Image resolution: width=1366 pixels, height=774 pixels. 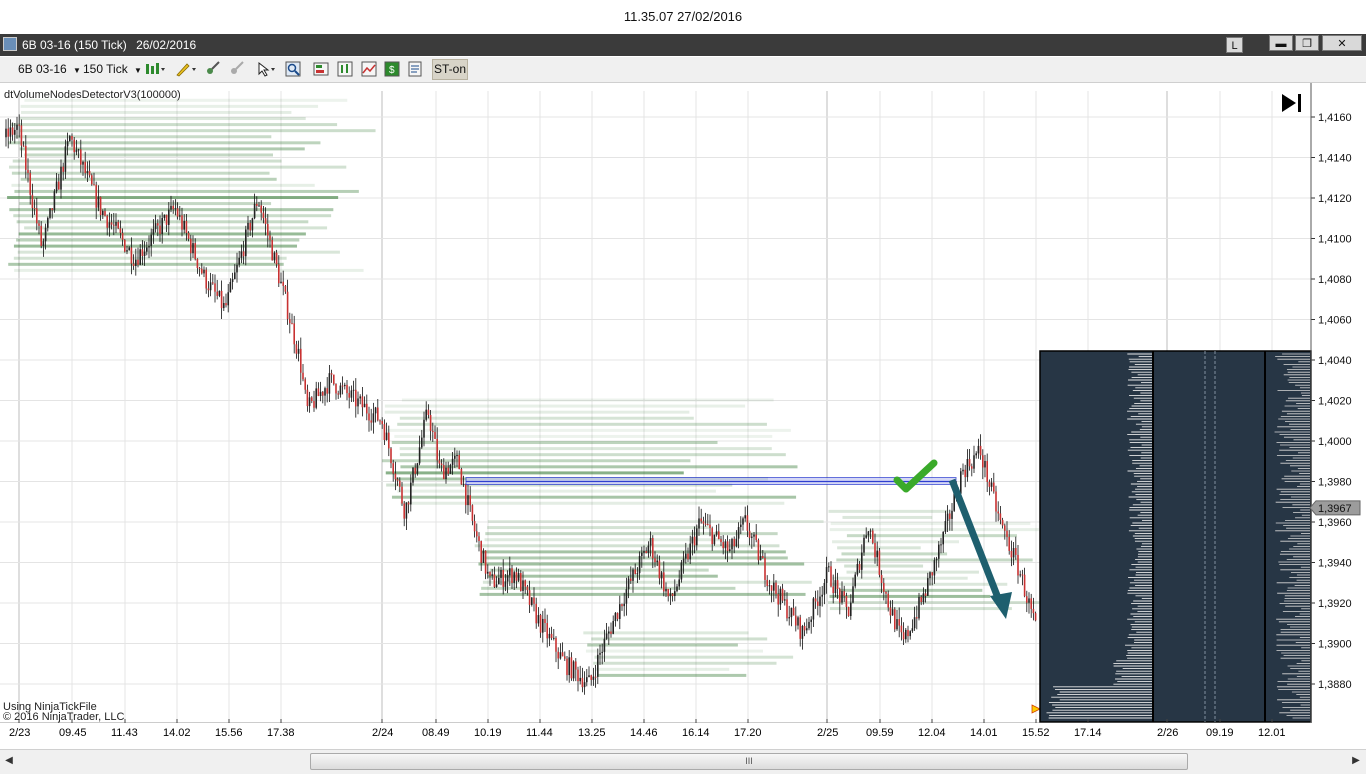 I want to click on time-tick-label: 17.38, so click(x=281, y=733).